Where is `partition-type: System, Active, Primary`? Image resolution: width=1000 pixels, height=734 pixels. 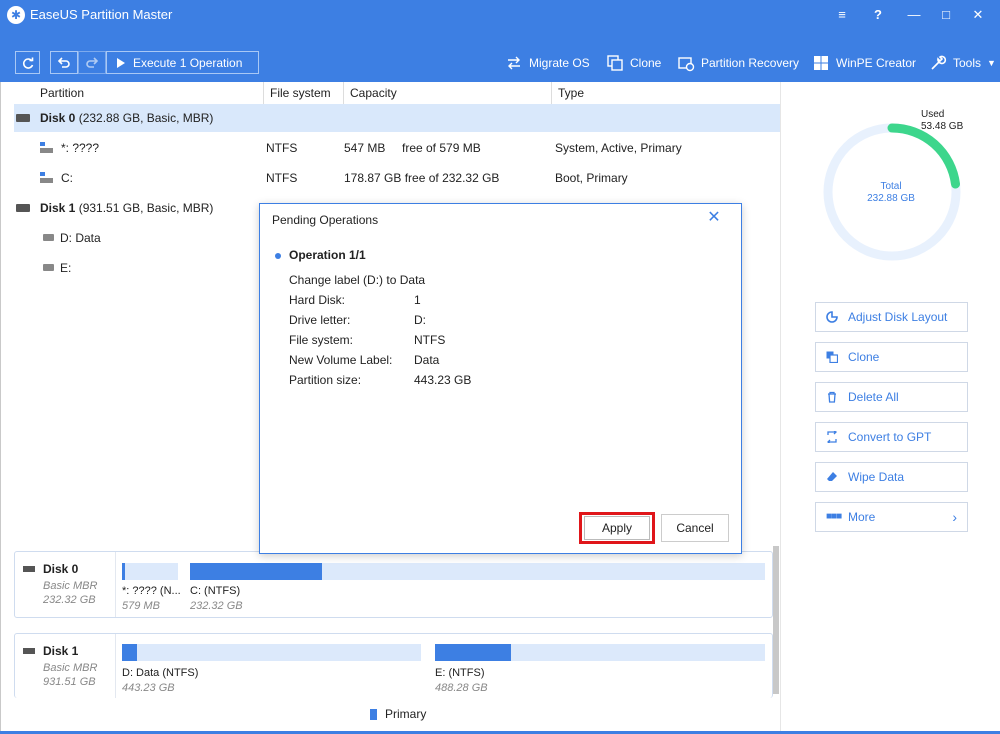 partition-type: System, Active, Primary is located at coordinates (618, 148).